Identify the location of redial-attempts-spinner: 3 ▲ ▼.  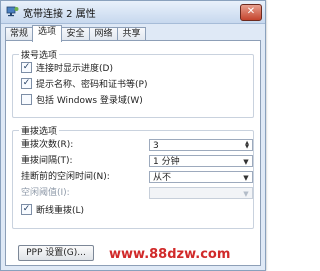
(201, 145).